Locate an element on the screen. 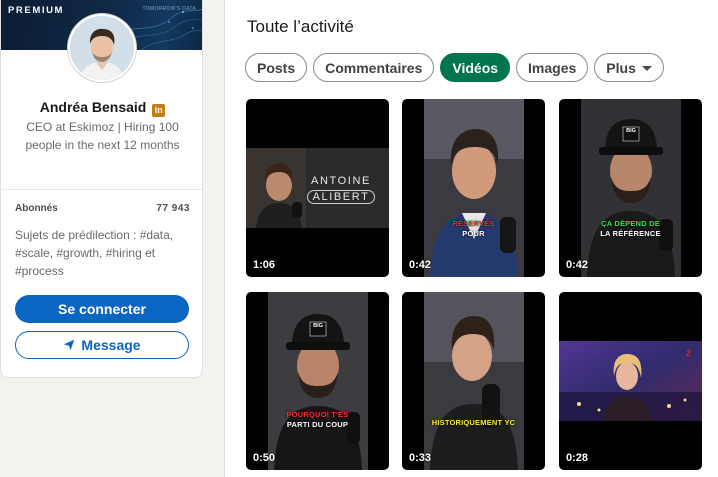 The width and height of the screenshot is (718, 477). message-button: Message is located at coordinates (102, 345).